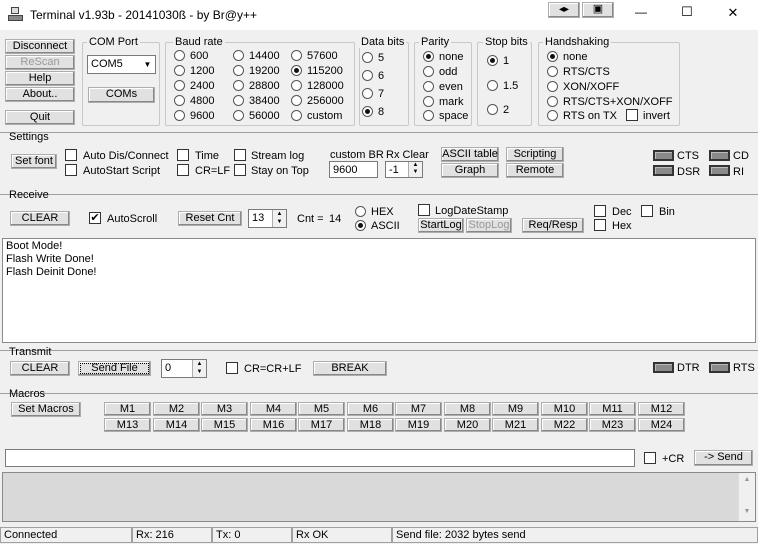  Describe the element at coordinates (428, 86) in the screenshot. I see `parity-even-radio` at that location.